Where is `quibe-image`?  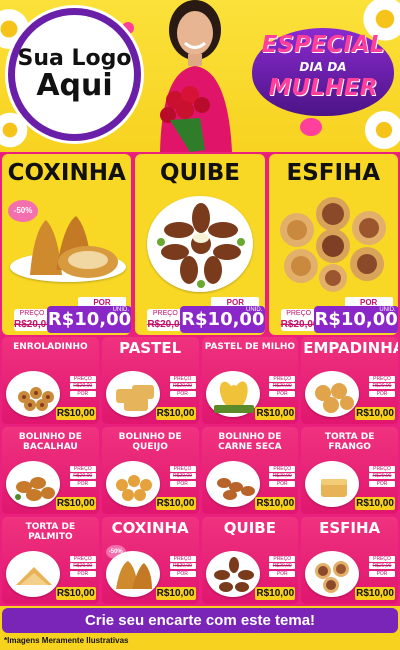
quibe-image is located at coordinates (201, 245).